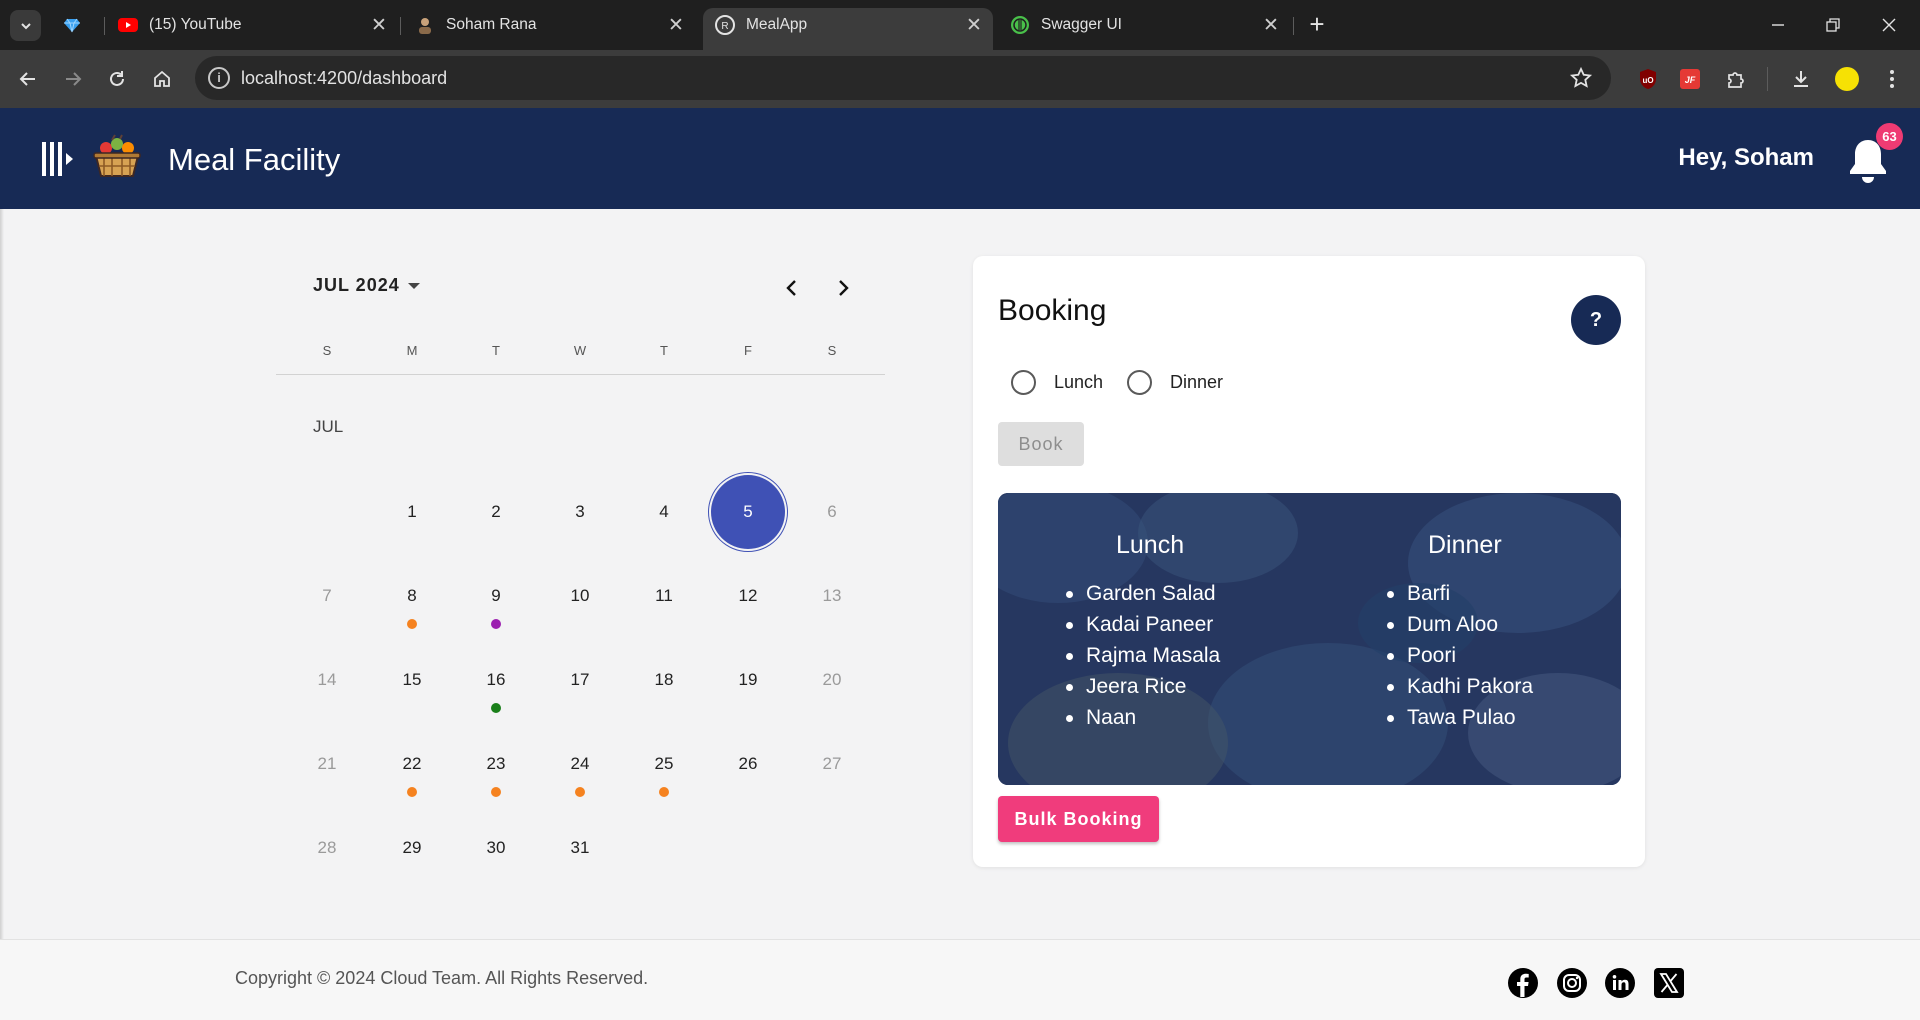 Image resolution: width=1920 pixels, height=1020 pixels. What do you see at coordinates (28, 79) in the screenshot?
I see `back-button` at bounding box center [28, 79].